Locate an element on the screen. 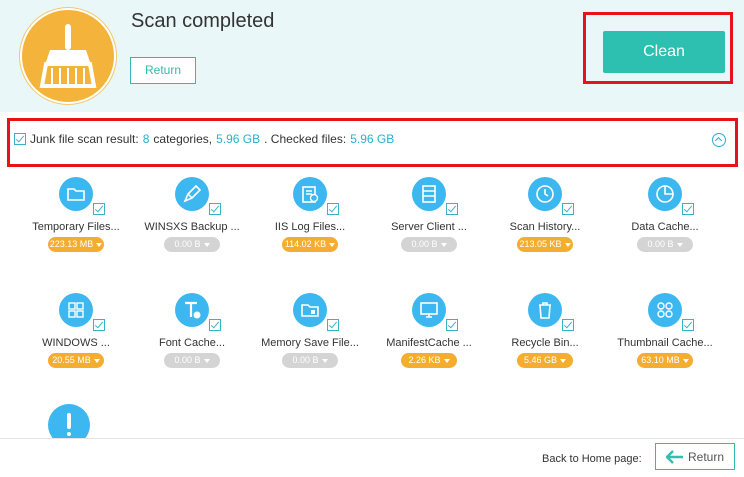 This screenshot has height=477, width=744. footer-bar: Back to Home page: Return is located at coordinates (372, 457).